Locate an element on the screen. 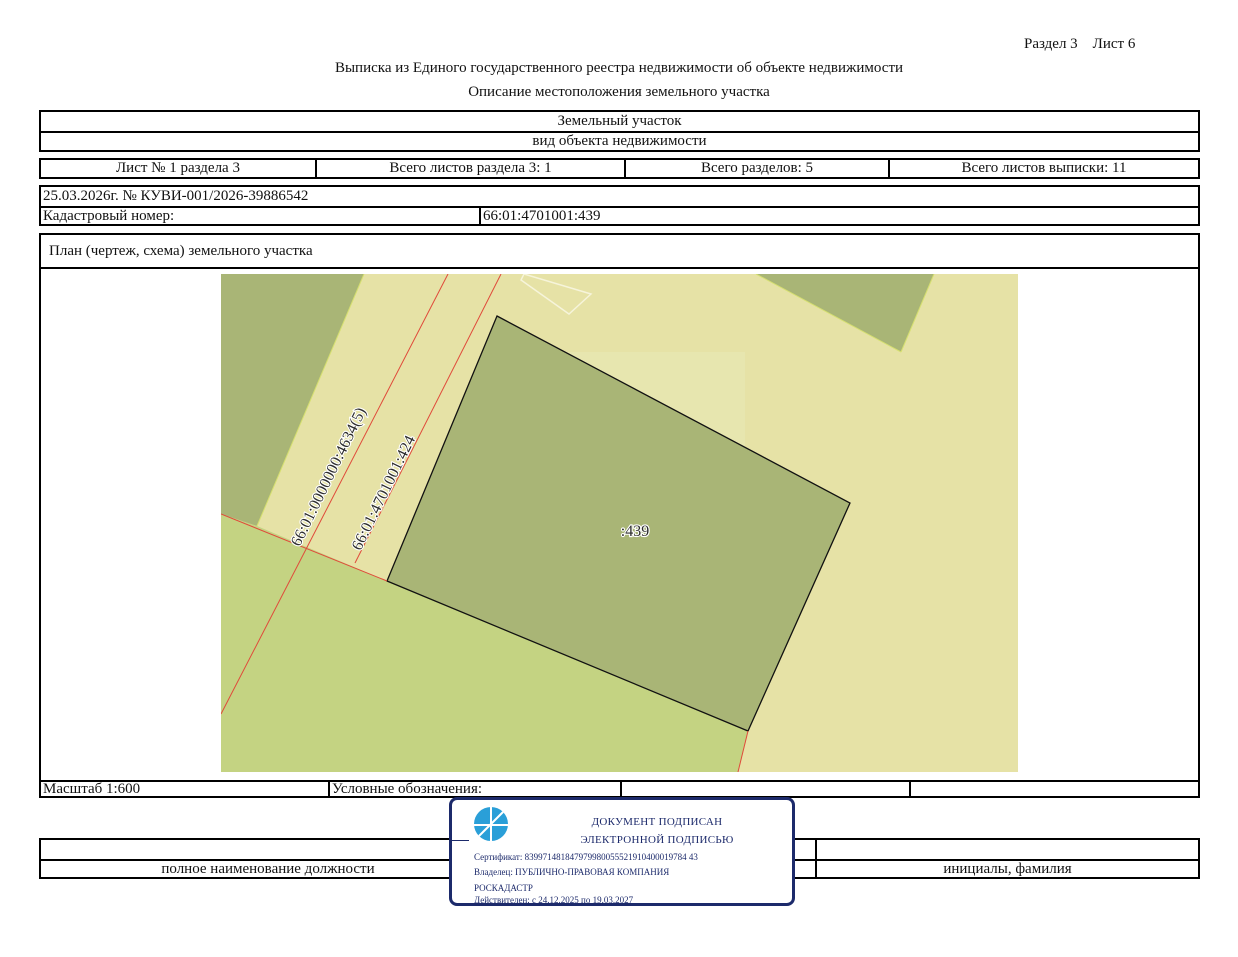  plan-title: План (чертеж, схема) земельного участка is located at coordinates (181, 250).